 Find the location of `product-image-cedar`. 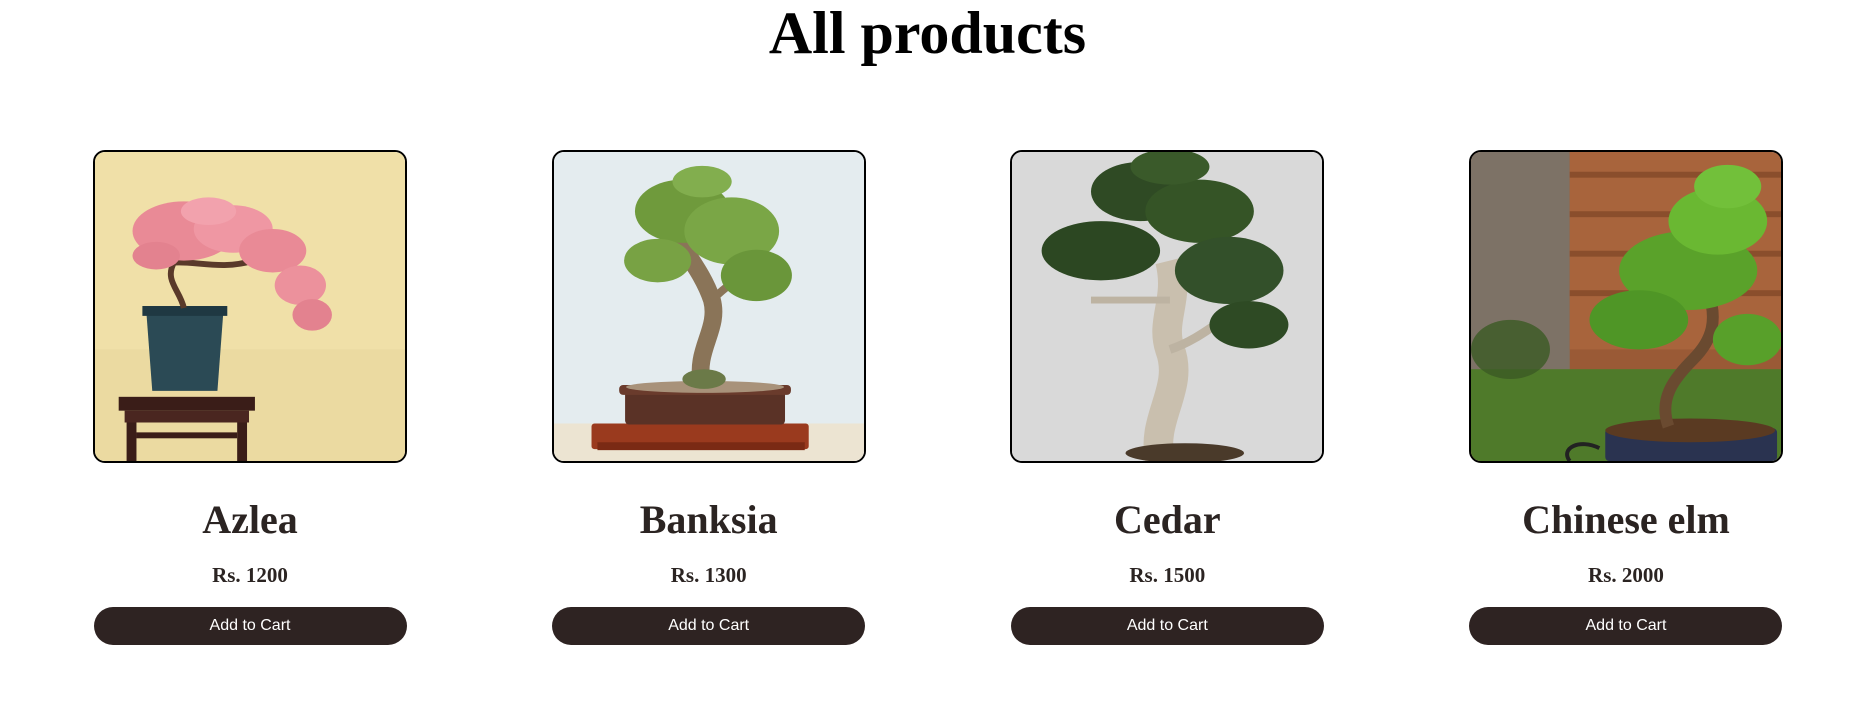

product-image-cedar is located at coordinates (1167, 306).